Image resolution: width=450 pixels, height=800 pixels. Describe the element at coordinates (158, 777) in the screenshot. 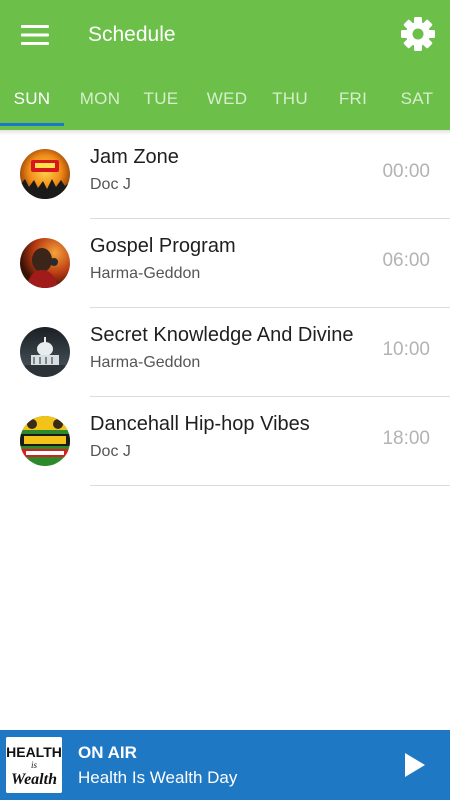

I see `now-playing-title: Health Is Wealth Day` at that location.